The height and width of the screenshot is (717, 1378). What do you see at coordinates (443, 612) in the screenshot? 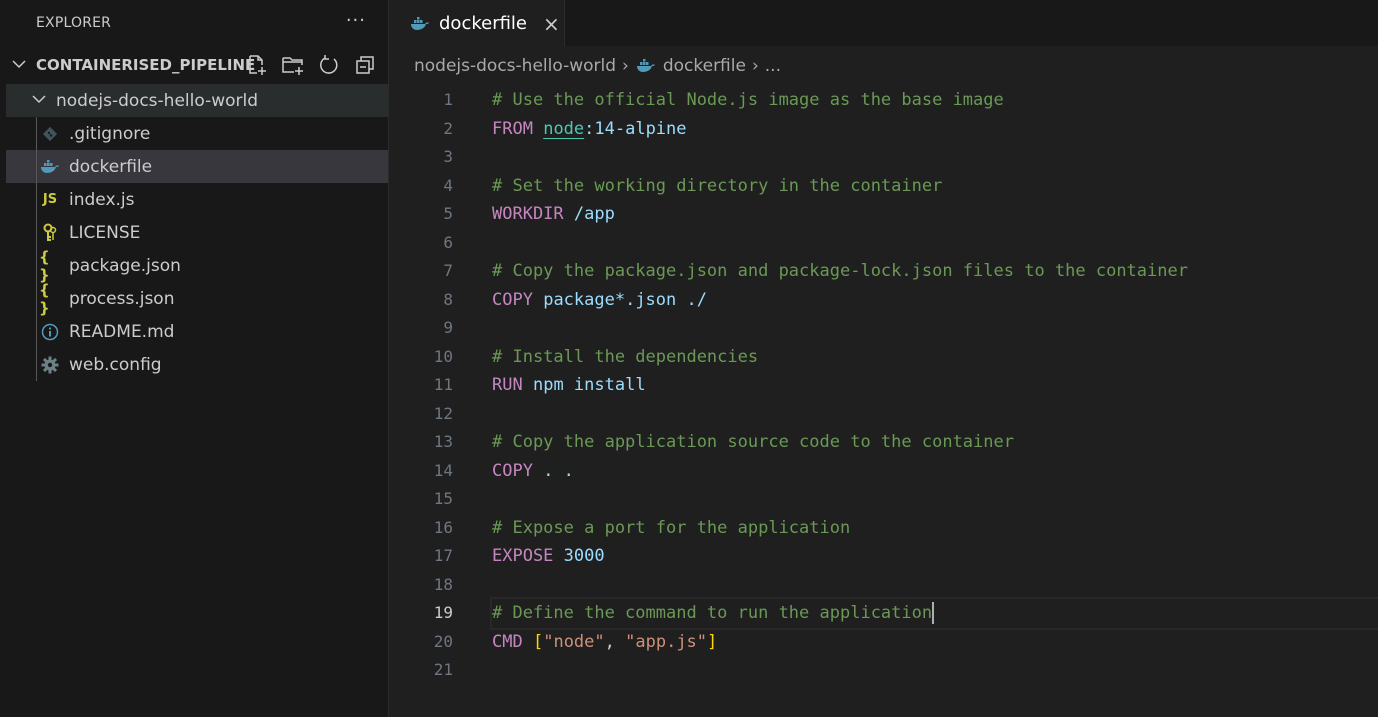
I see `line-number: 19` at bounding box center [443, 612].